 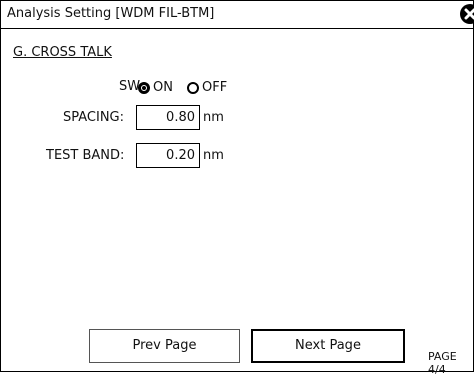 What do you see at coordinates (213, 117) in the screenshot?
I see `spacing-unit: nm` at bounding box center [213, 117].